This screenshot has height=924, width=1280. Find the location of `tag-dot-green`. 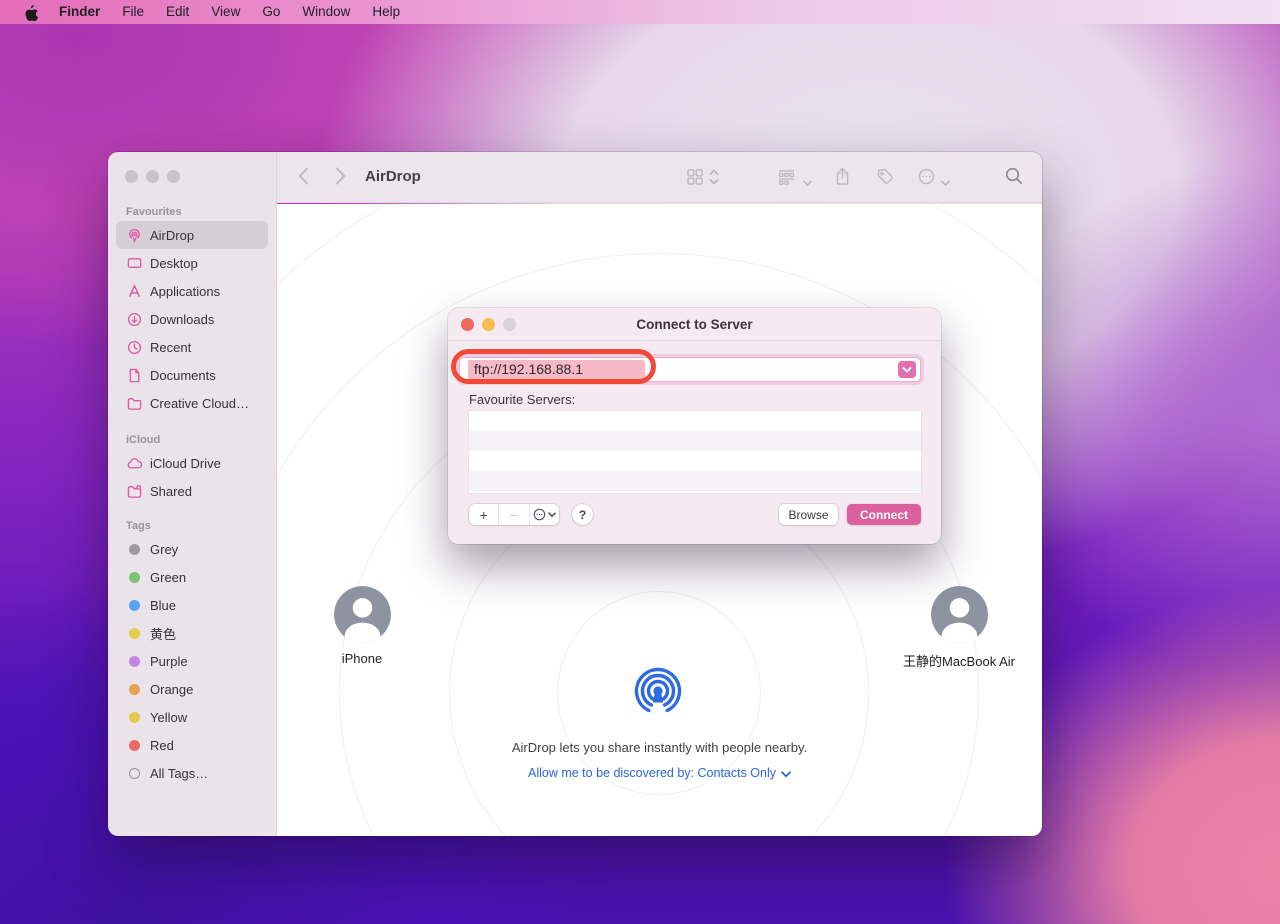

tag-dot-green is located at coordinates (134, 577).